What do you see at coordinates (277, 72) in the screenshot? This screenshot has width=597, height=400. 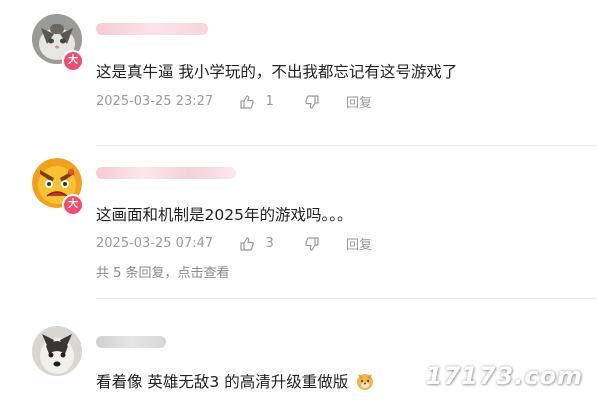 I see `comment-text: 这是真牛逼 我小学玩的，不出我都忘记有这号游戏了` at bounding box center [277, 72].